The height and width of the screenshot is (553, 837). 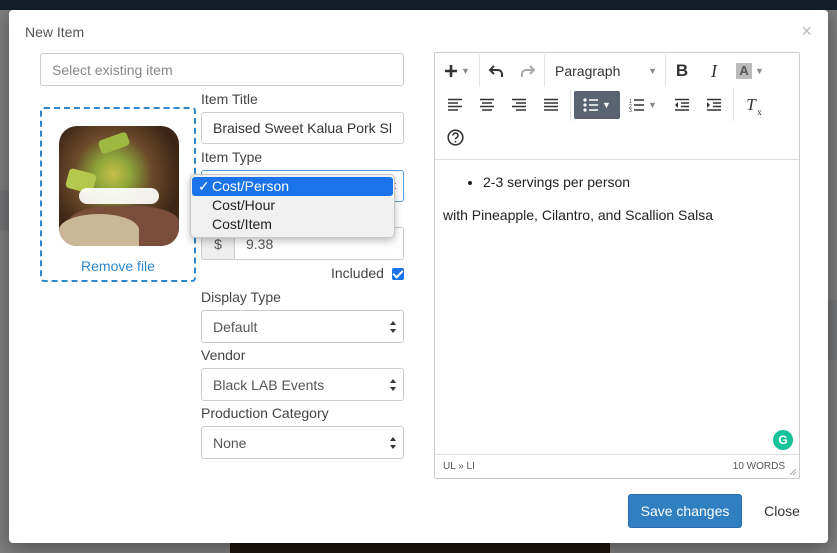 I want to click on align-center-button, so click(x=487, y=105).